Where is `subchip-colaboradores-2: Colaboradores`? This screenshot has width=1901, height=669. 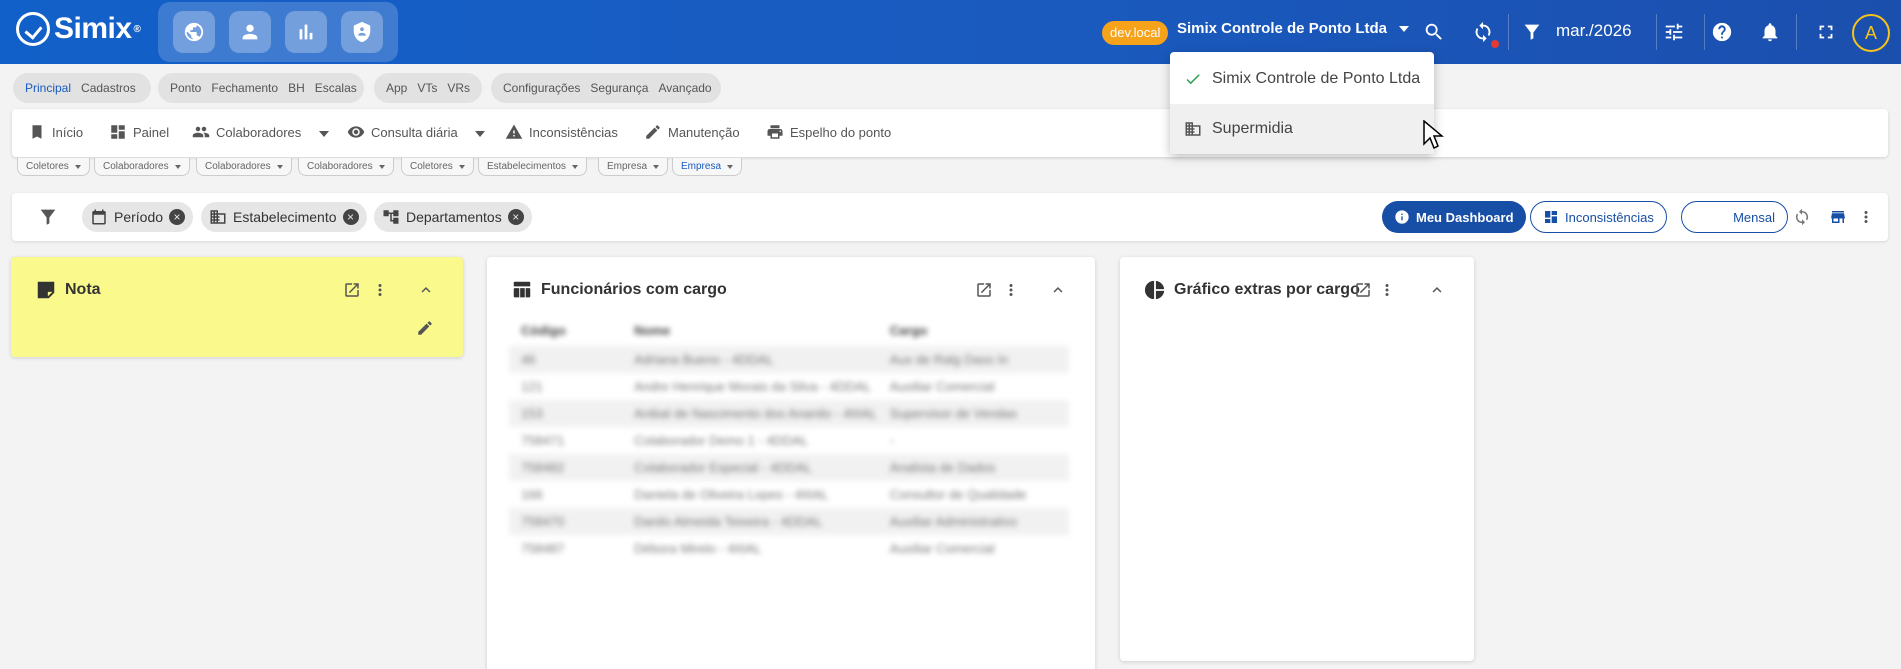 subchip-colaboradores-2: Colaboradores is located at coordinates (244, 167).